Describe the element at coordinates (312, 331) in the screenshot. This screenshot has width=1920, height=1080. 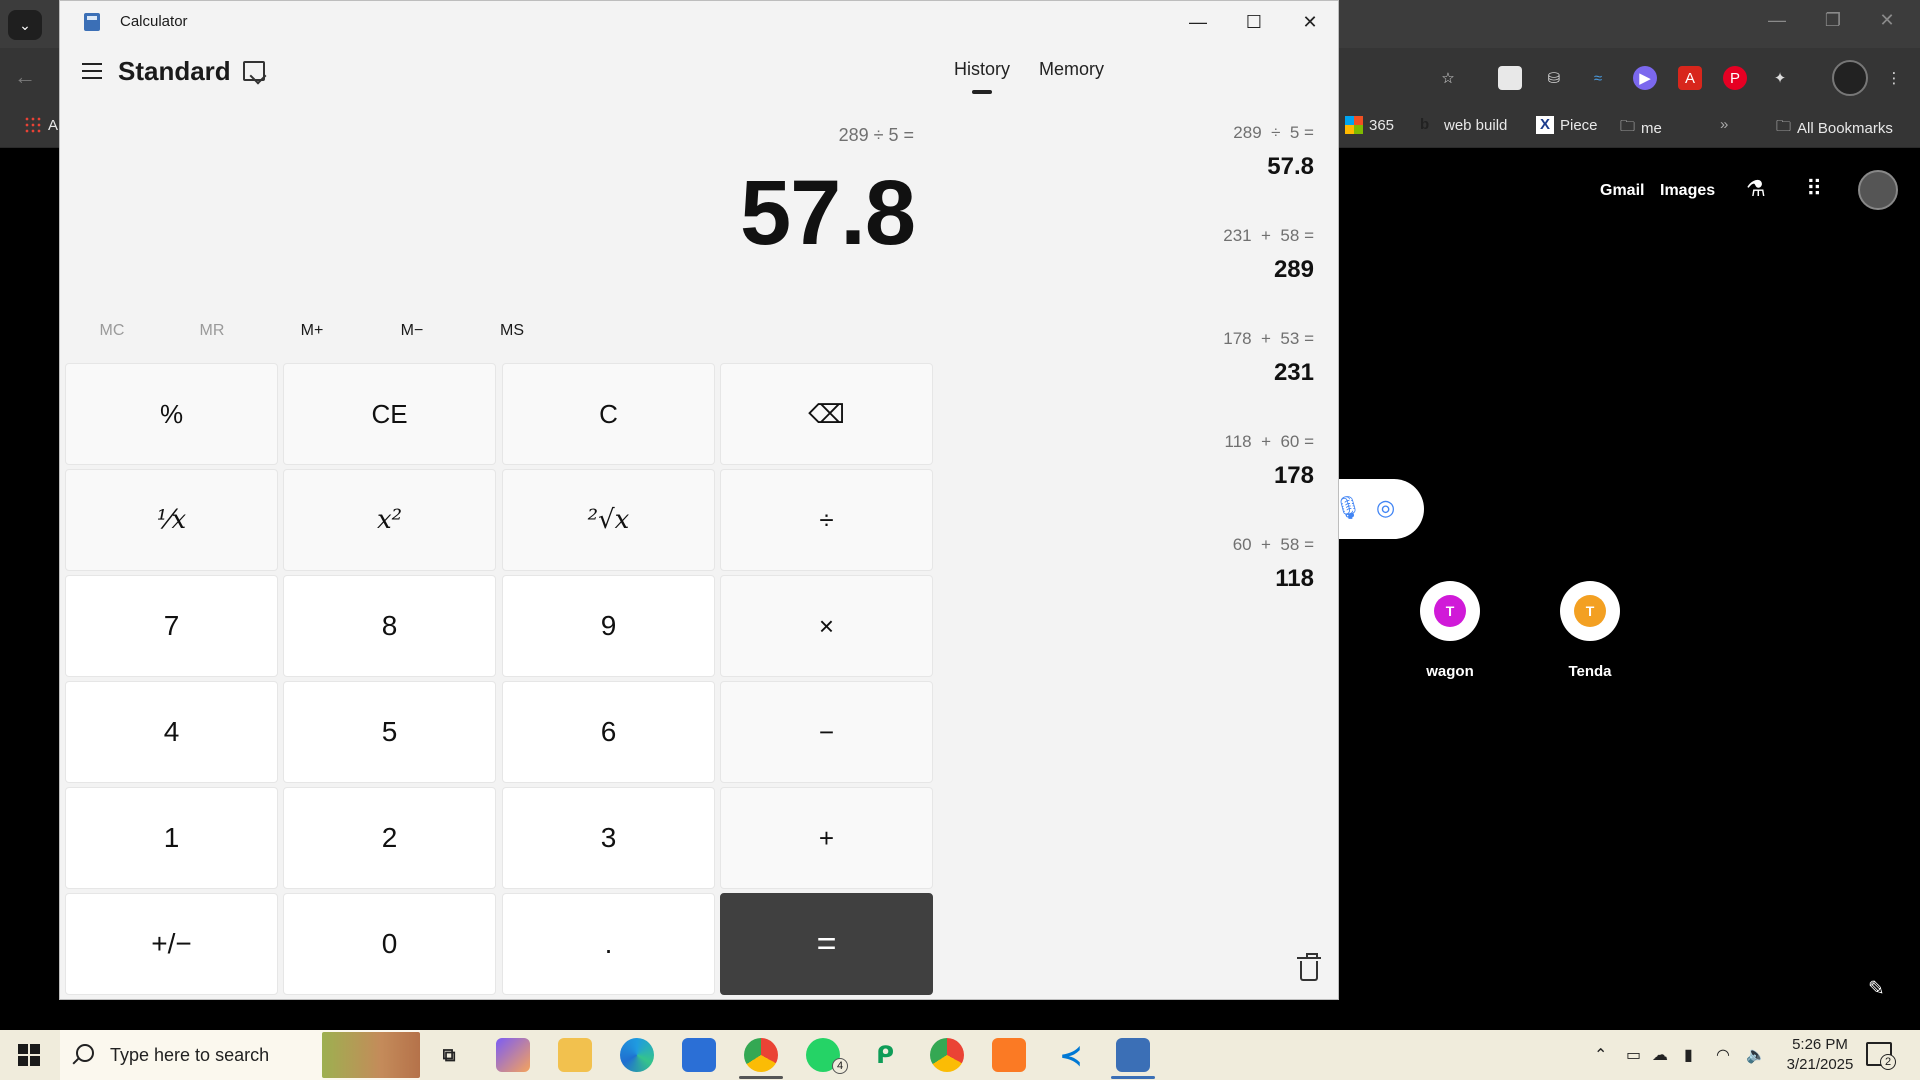
I see `memory-add-button: M+` at that location.